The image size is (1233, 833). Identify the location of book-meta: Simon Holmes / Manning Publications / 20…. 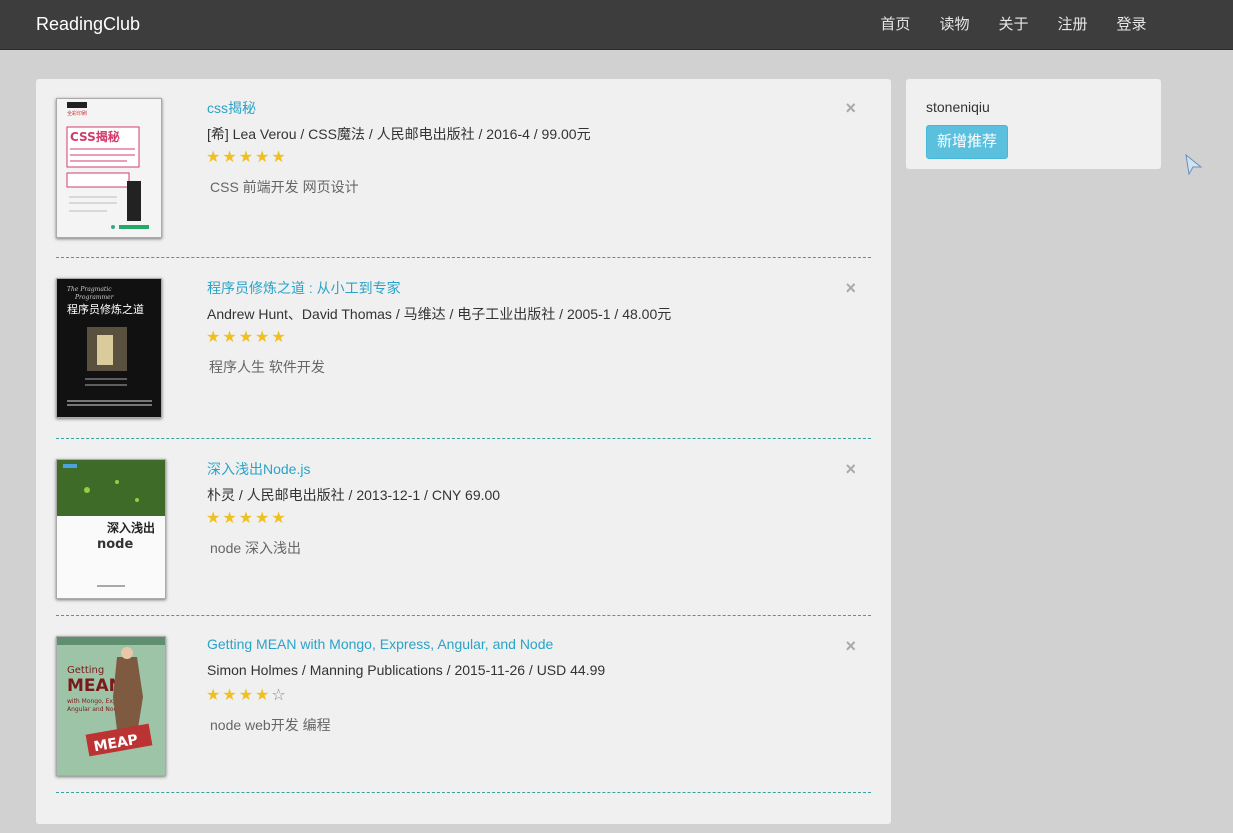
(406, 670).